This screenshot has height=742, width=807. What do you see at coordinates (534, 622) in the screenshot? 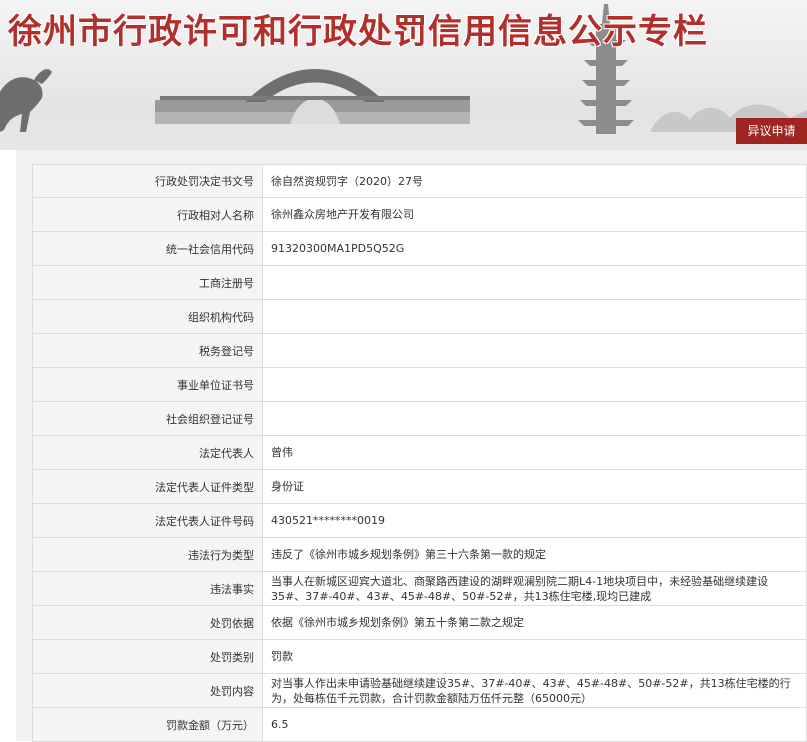
I see `row-value-penalty-basis: 依据《徐州市城乡规划条例》第五十条第二款之规定` at bounding box center [534, 622].